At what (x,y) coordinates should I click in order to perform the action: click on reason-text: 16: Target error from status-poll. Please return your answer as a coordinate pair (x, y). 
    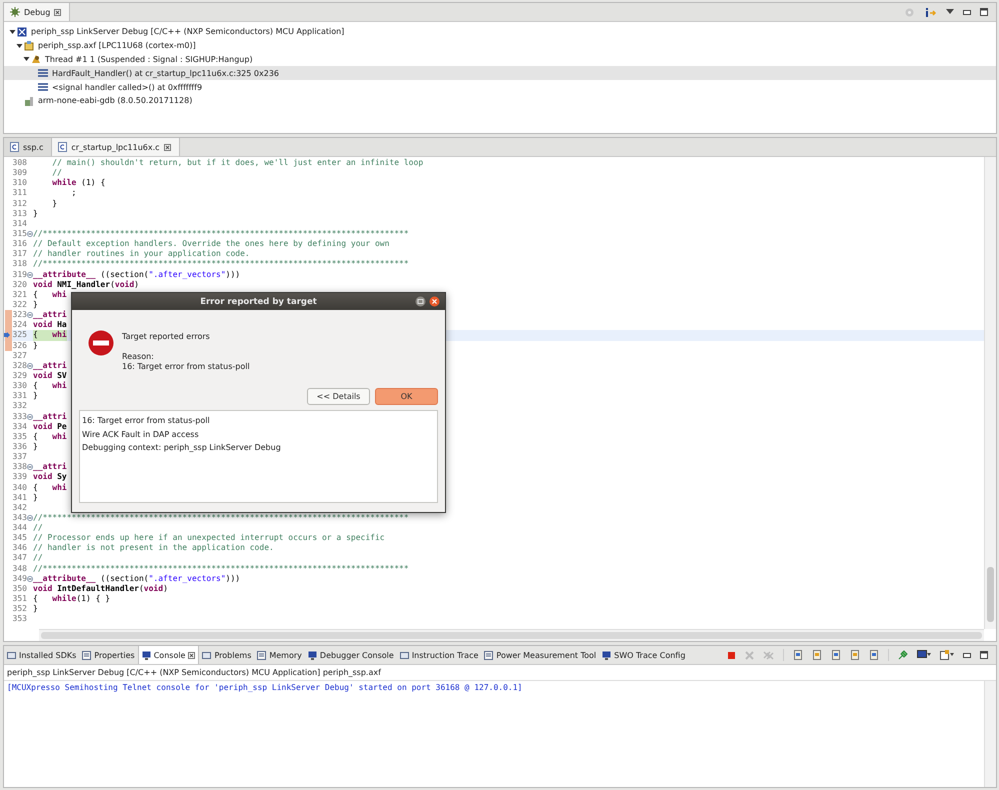
    Looking at the image, I should click on (186, 367).